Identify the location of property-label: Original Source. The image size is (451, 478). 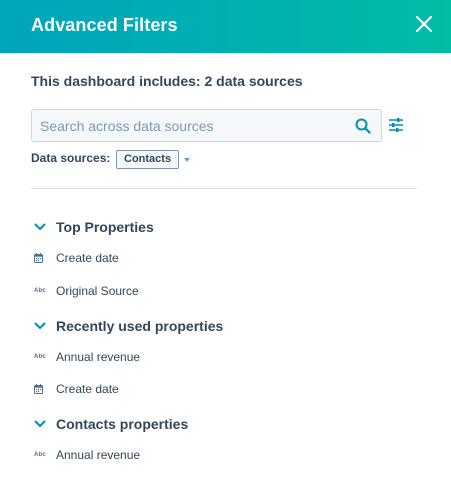
(97, 291).